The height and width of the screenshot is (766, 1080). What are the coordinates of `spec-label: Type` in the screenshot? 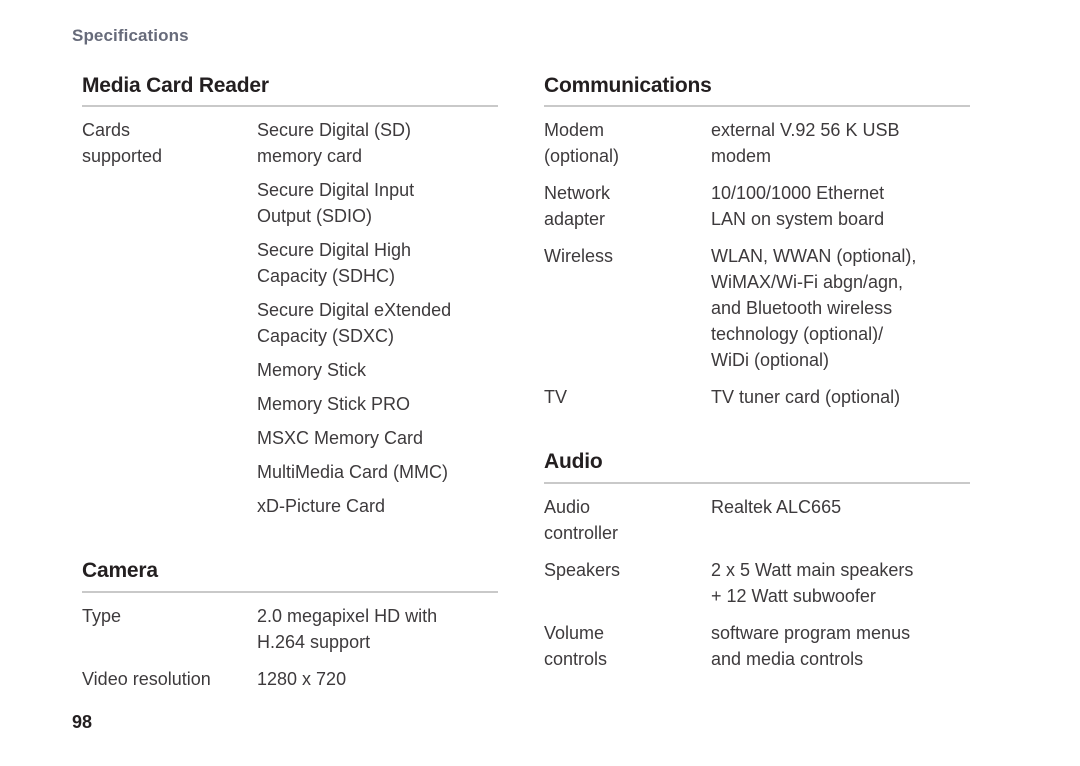 It's located at (102, 615).